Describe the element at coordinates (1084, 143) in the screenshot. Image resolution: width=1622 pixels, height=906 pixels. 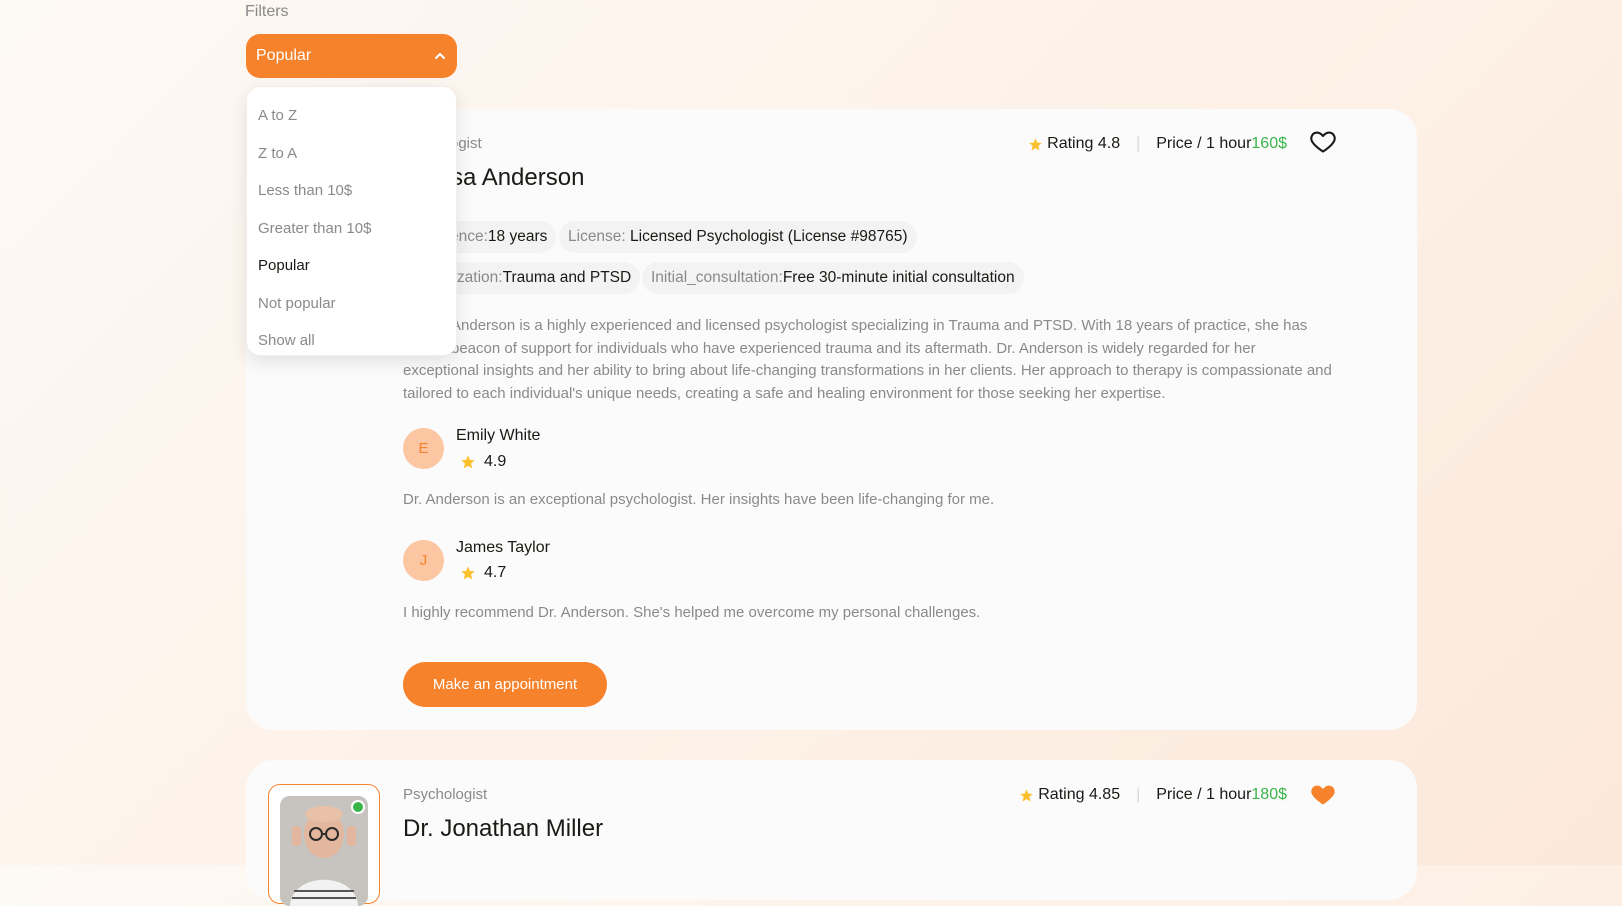
I see `card-rating: Rating 4.8` at that location.